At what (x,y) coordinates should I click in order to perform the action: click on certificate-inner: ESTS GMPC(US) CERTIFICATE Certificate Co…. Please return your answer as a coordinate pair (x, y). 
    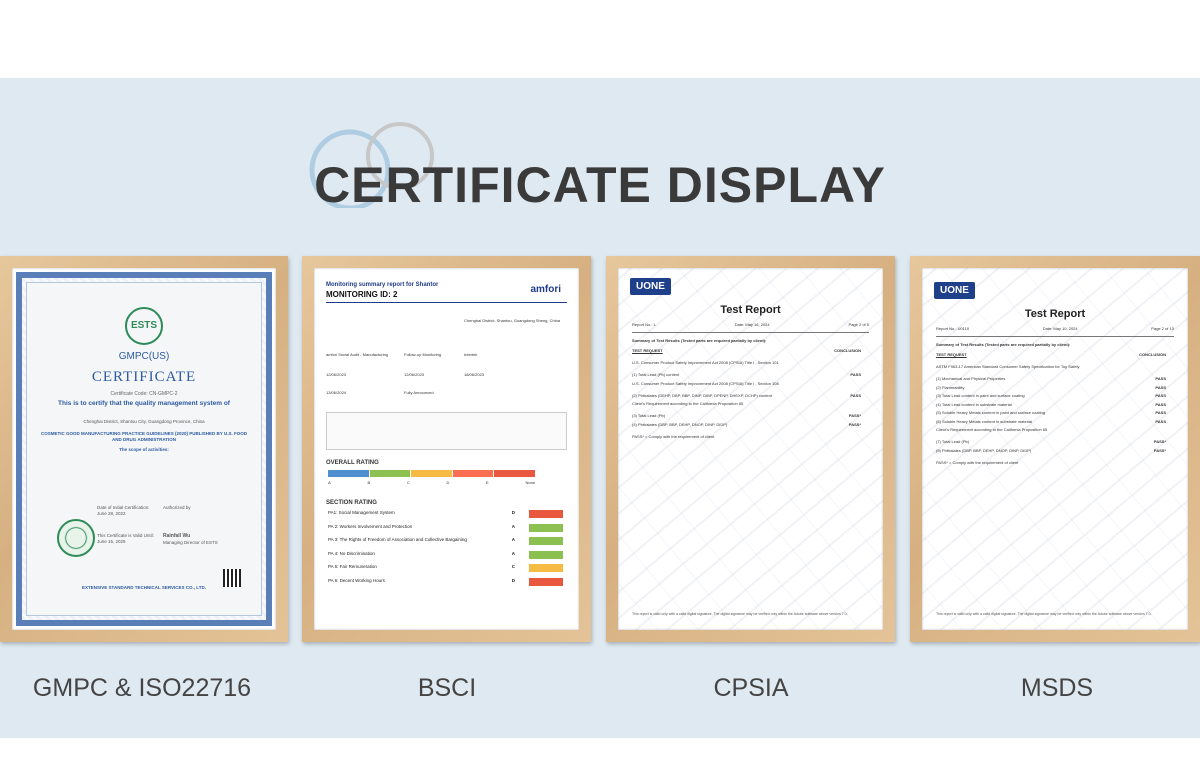
    Looking at the image, I should click on (144, 449).